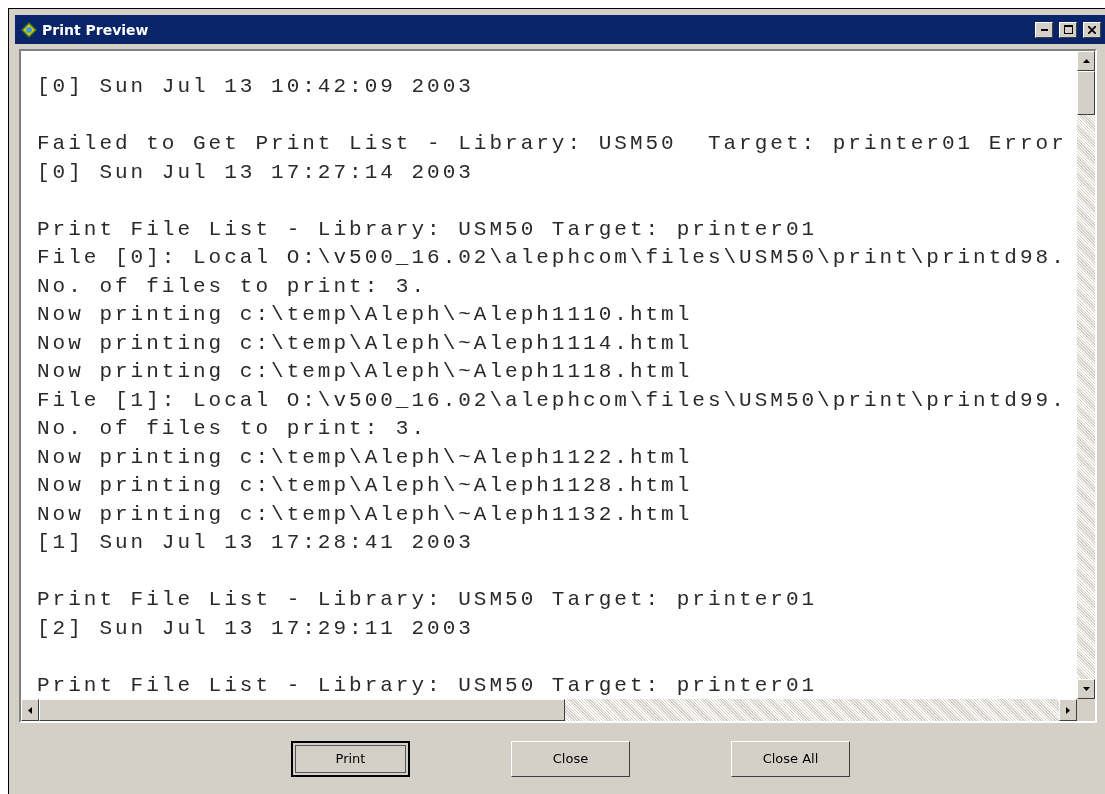 Image resolution: width=1105 pixels, height=794 pixels. I want to click on log-line: Now printing c:\temp\Aleph\~Aleph1114.html, so click(365, 343).